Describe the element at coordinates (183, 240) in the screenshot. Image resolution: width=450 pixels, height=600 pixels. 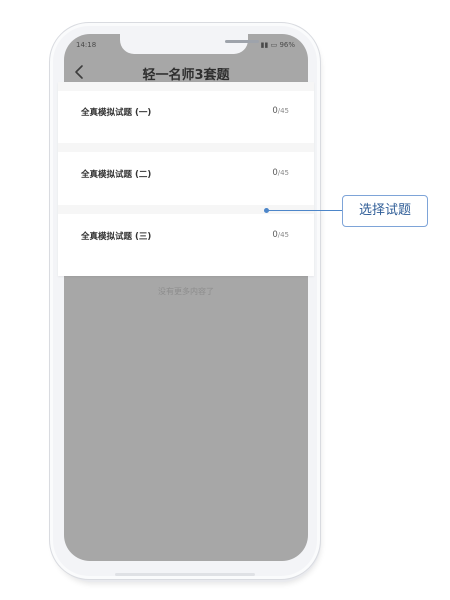
I see `exam-set-card-3: 全真模拟试题 (三) 0/45` at that location.